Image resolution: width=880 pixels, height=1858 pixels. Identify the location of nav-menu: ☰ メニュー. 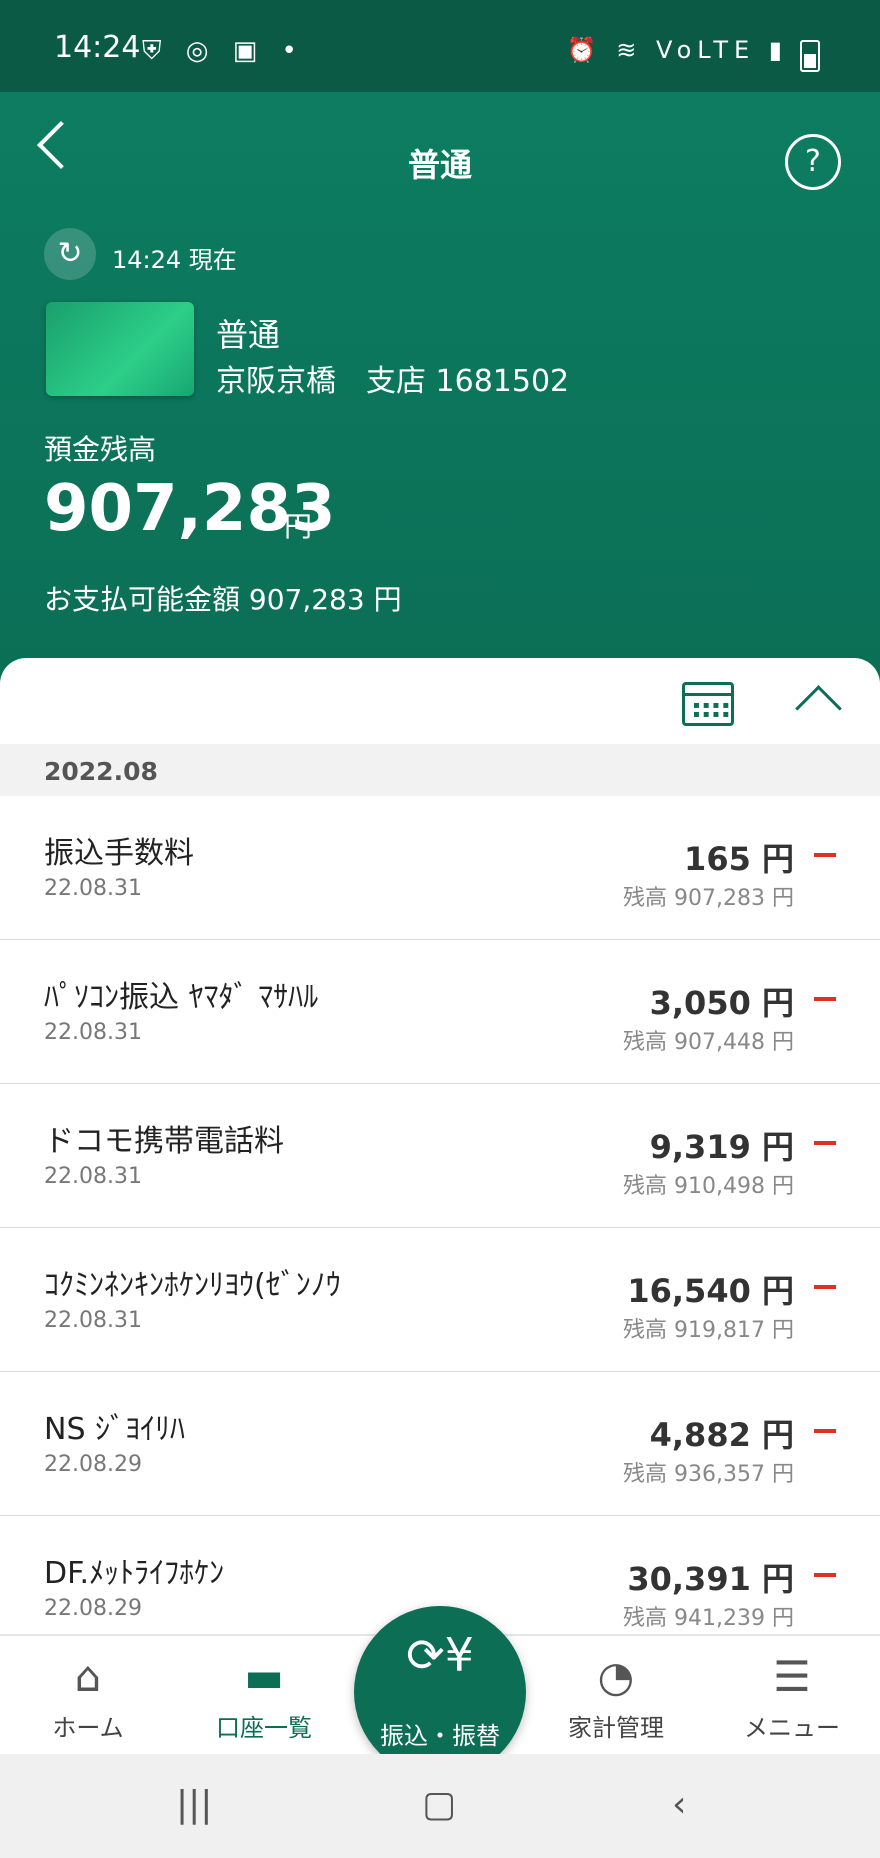
(792, 1696).